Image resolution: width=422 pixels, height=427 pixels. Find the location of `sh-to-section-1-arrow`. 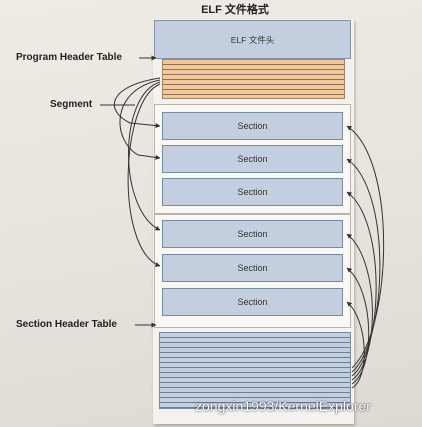

sh-to-section-1-arrow is located at coordinates (365, 247).